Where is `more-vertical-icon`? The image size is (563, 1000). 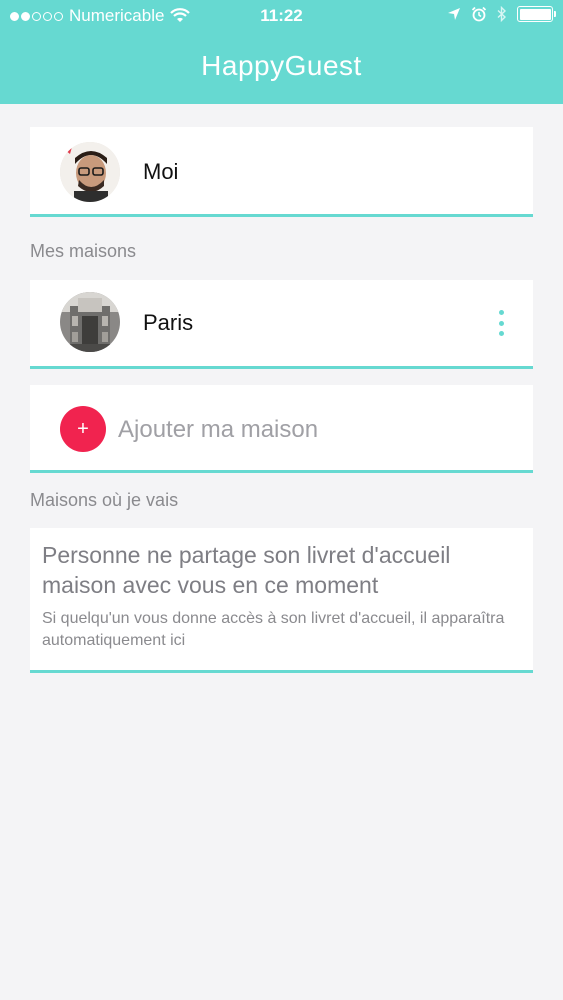
more-vertical-icon is located at coordinates (501, 323).